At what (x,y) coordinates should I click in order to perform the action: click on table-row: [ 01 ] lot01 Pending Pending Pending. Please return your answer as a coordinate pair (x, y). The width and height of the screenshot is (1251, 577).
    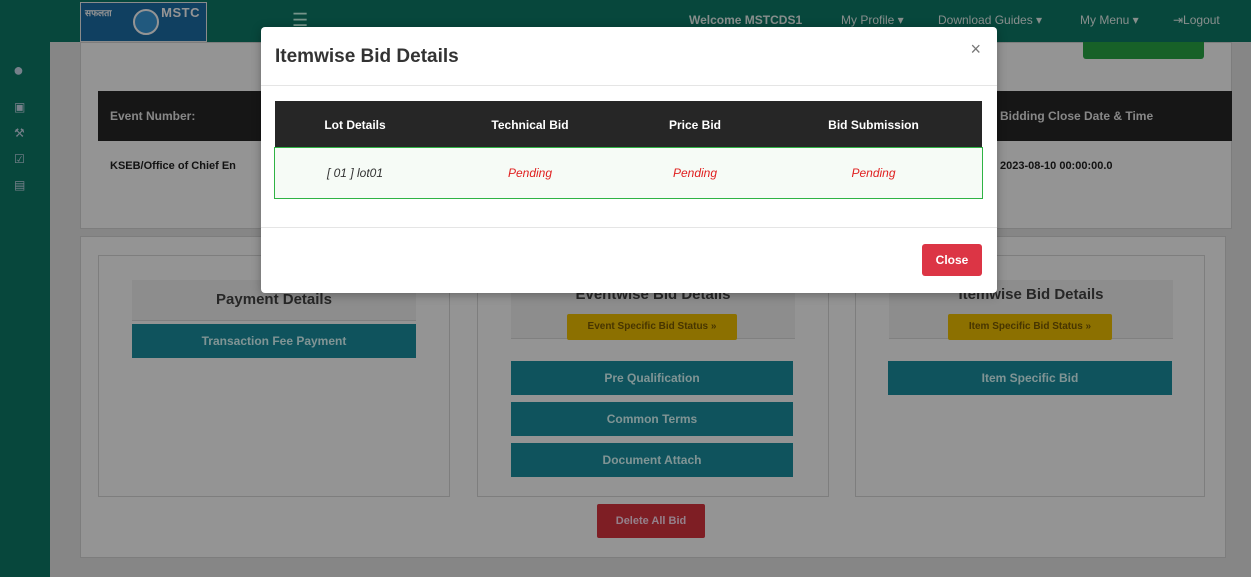
    Looking at the image, I should click on (628, 173).